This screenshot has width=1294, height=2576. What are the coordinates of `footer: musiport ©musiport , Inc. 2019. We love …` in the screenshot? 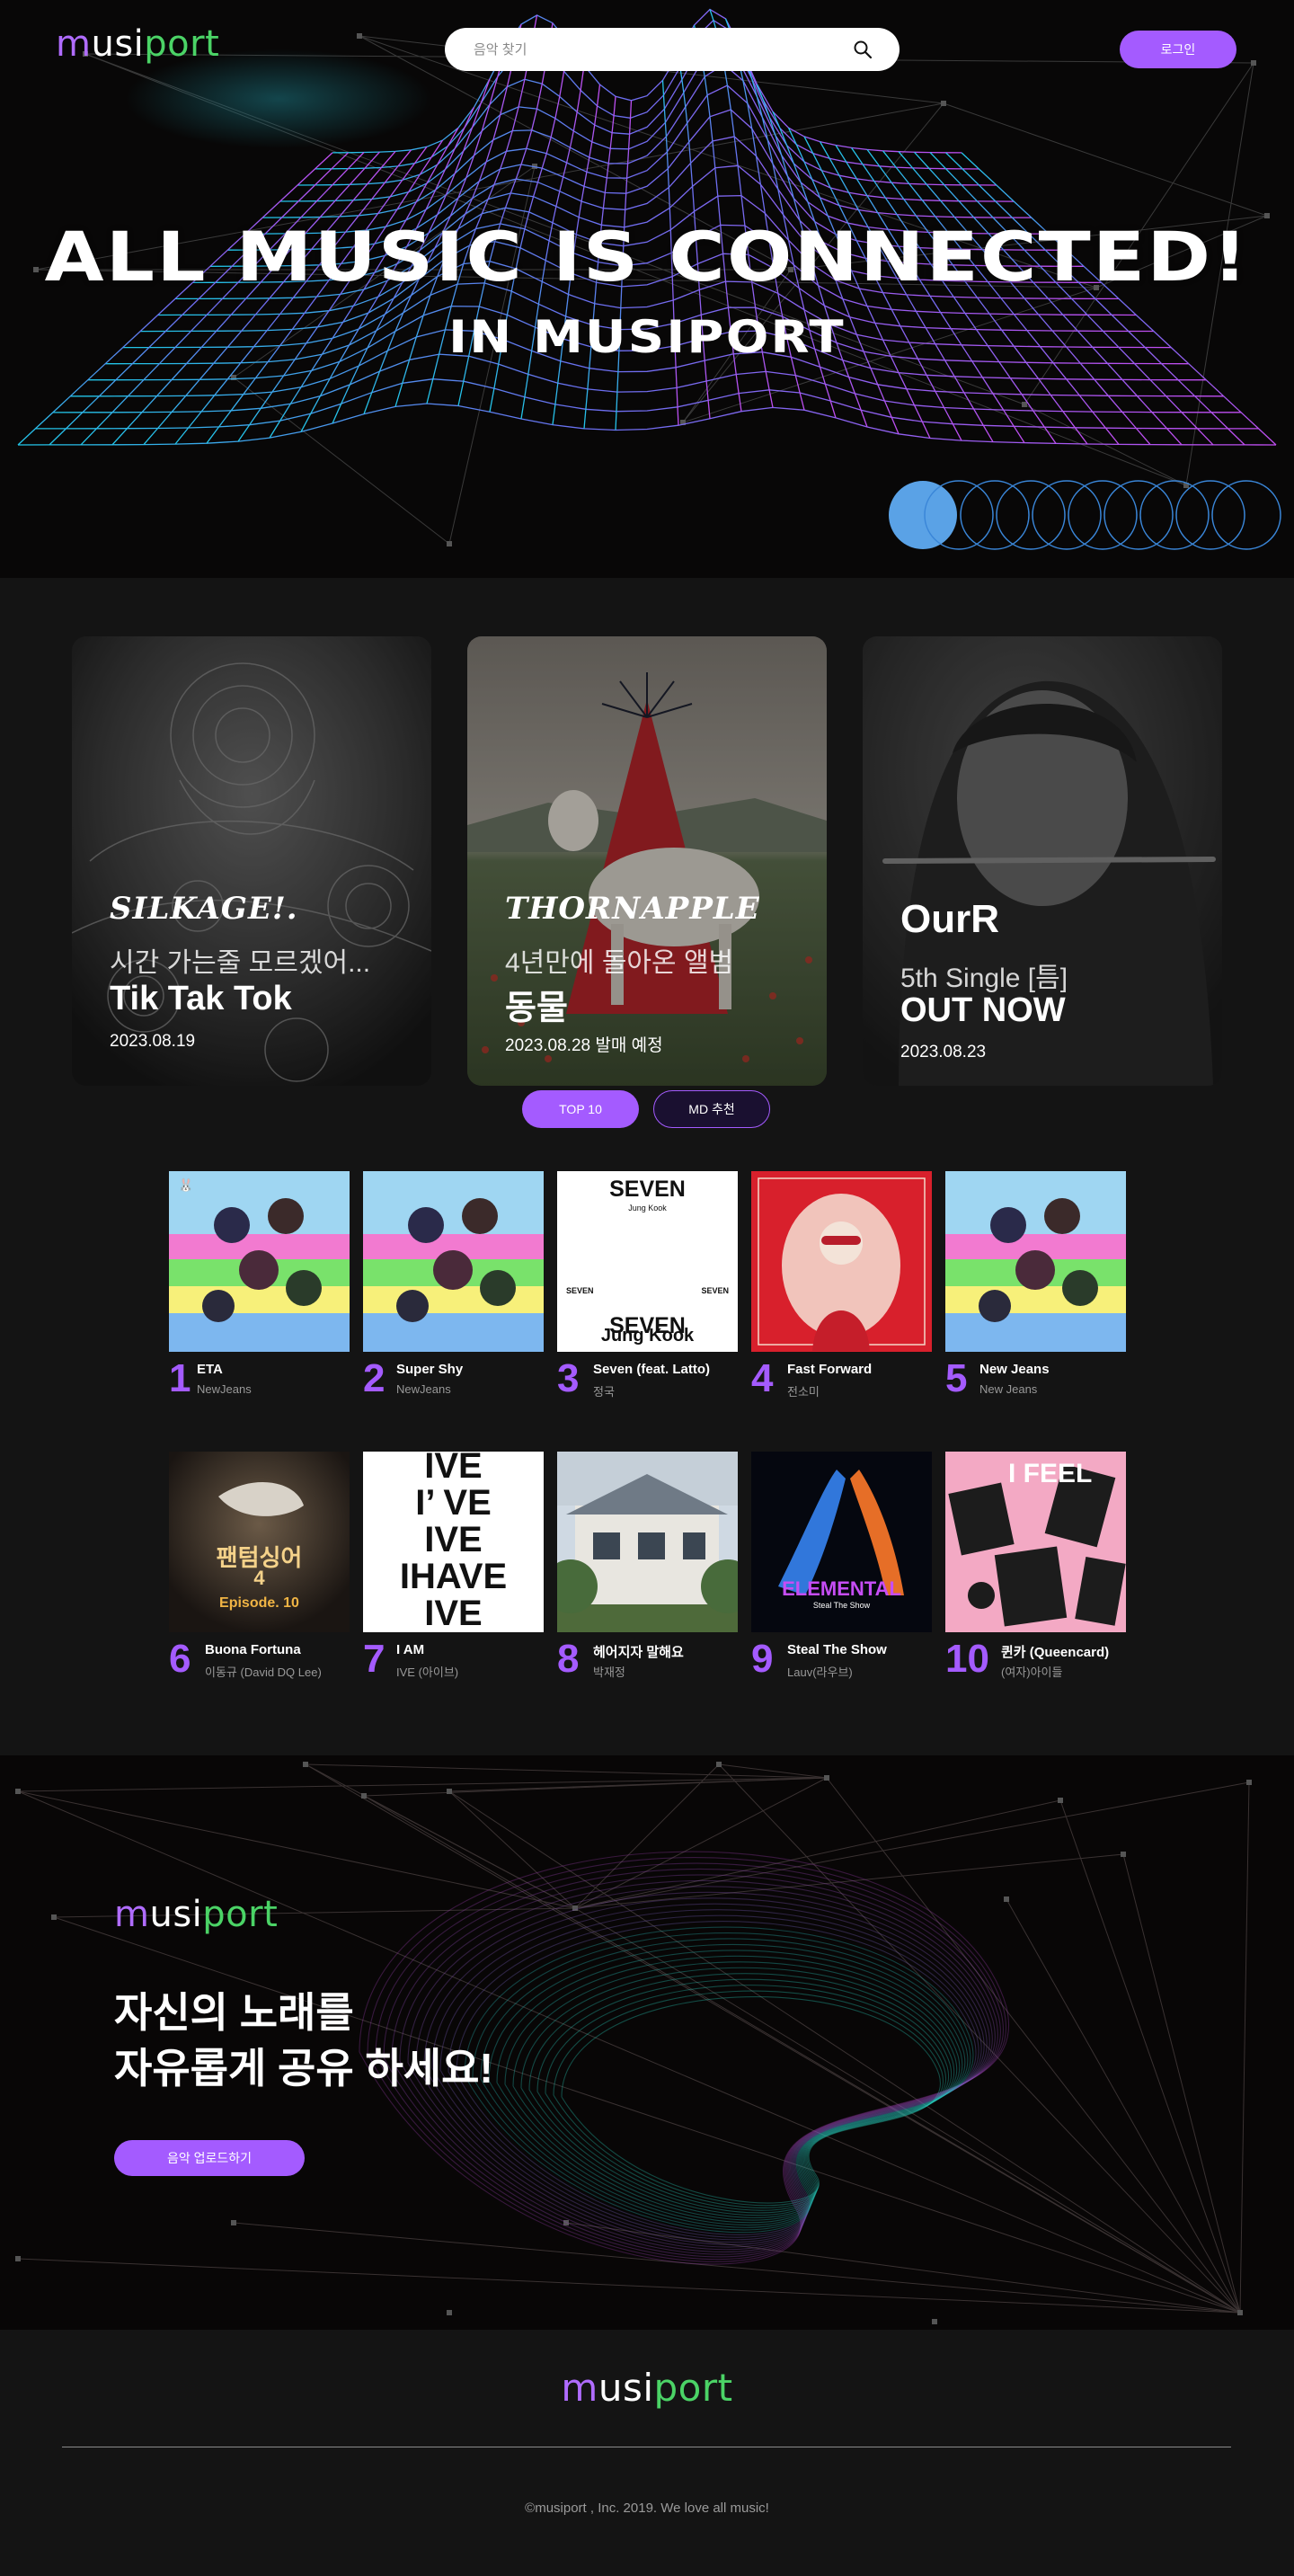 It's located at (647, 2441).